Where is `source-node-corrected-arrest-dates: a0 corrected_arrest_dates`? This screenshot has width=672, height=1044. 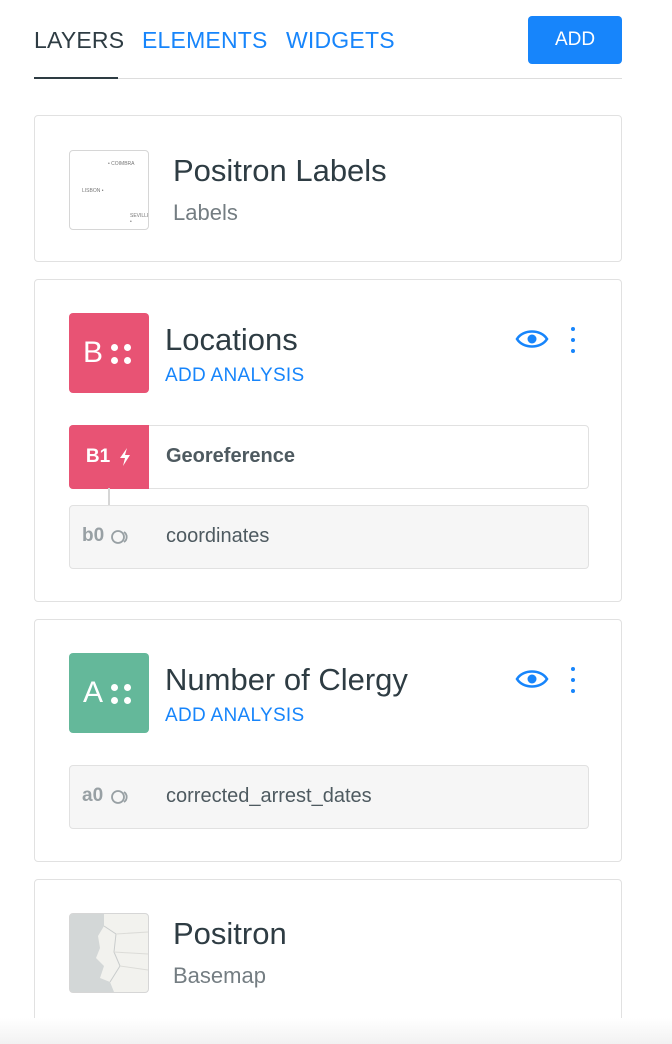
source-node-corrected-arrest-dates: a0 corrected_arrest_dates is located at coordinates (329, 797).